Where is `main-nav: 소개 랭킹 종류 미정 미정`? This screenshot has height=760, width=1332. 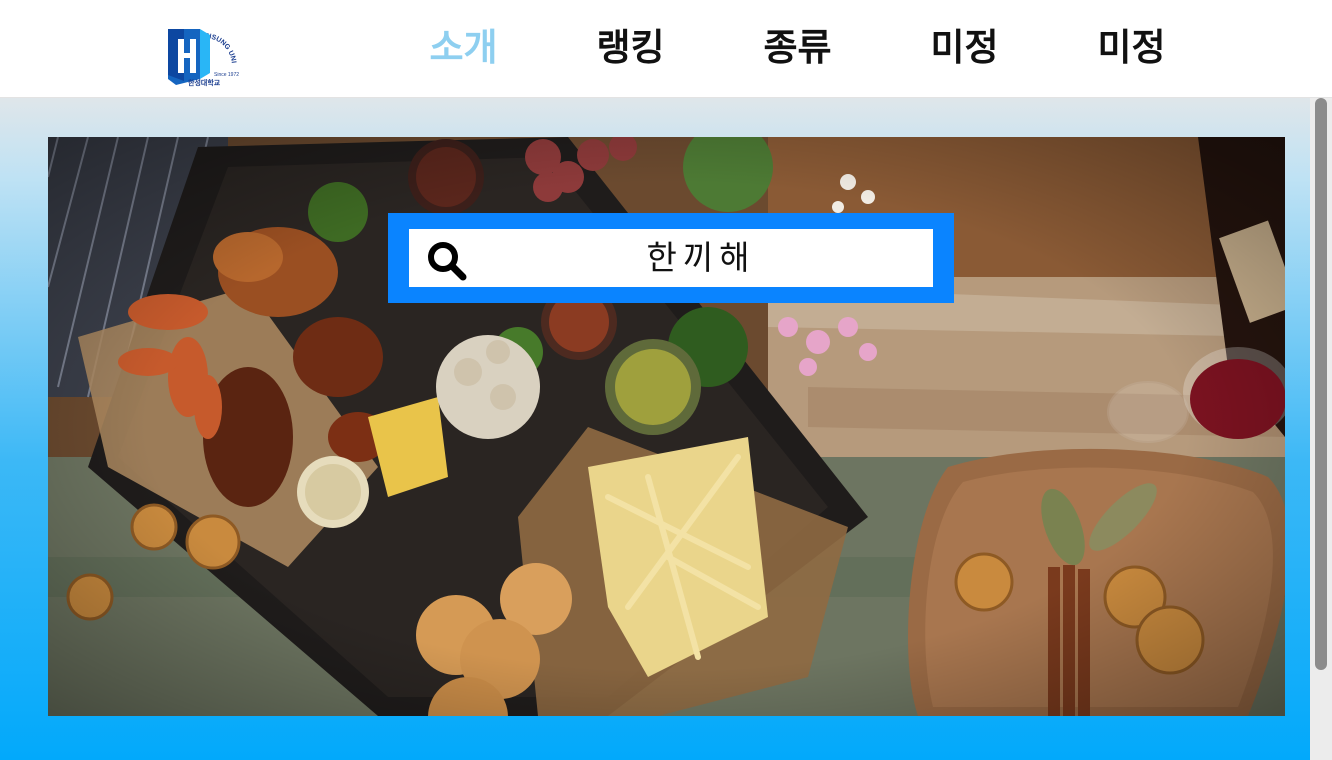
main-nav: 소개 랭킹 종류 미정 미정 is located at coordinates (797, 48).